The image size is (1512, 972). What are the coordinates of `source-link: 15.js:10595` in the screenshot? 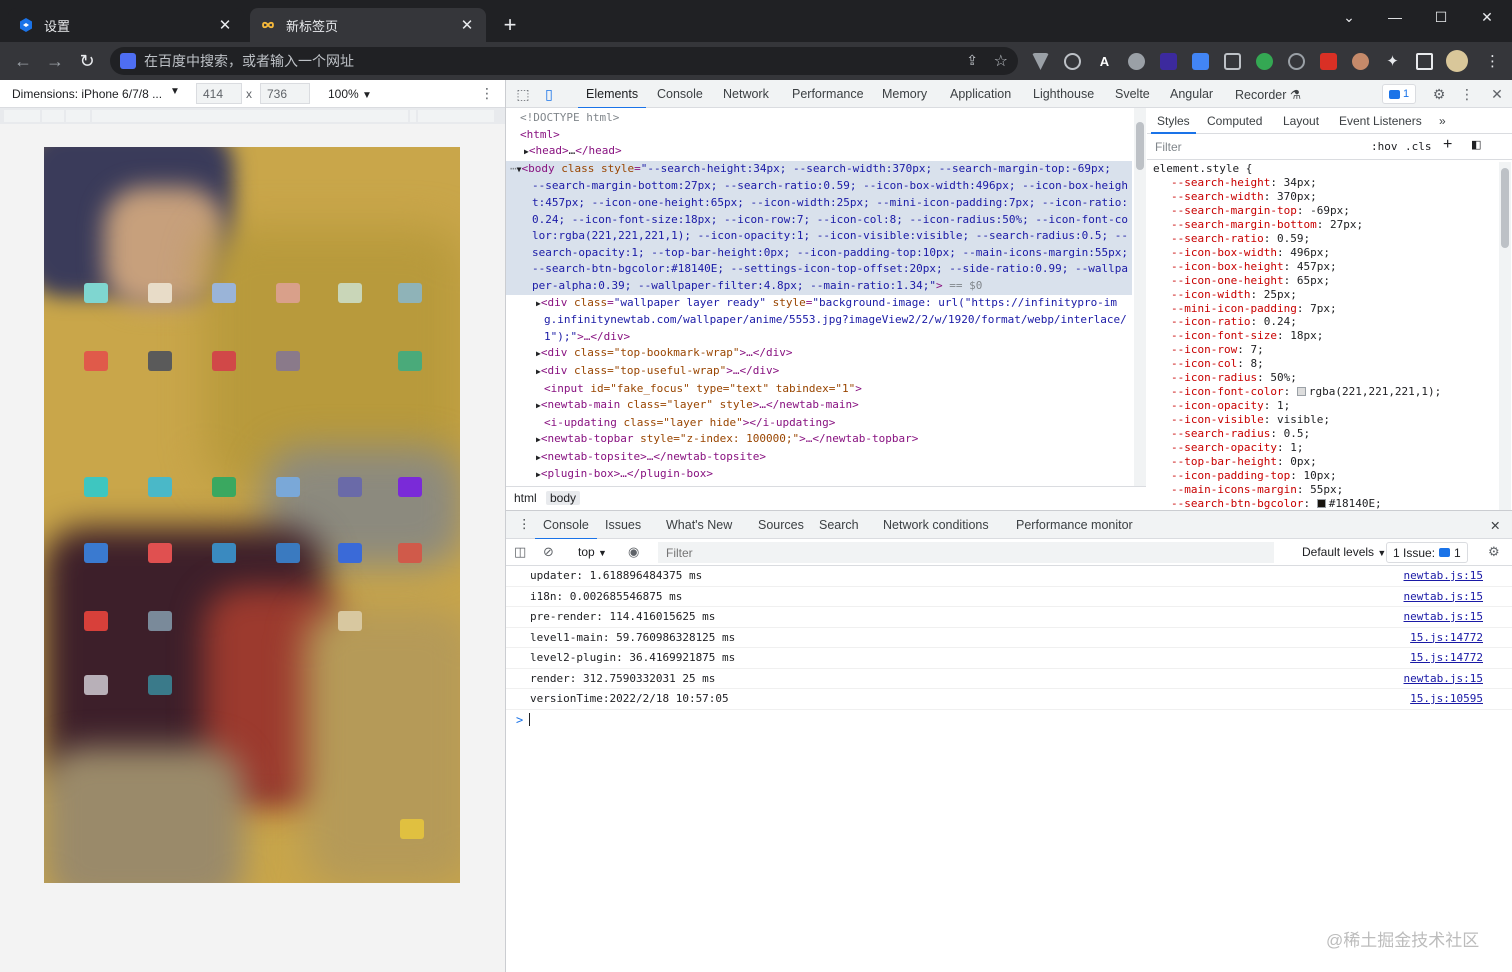 It's located at (1446, 699).